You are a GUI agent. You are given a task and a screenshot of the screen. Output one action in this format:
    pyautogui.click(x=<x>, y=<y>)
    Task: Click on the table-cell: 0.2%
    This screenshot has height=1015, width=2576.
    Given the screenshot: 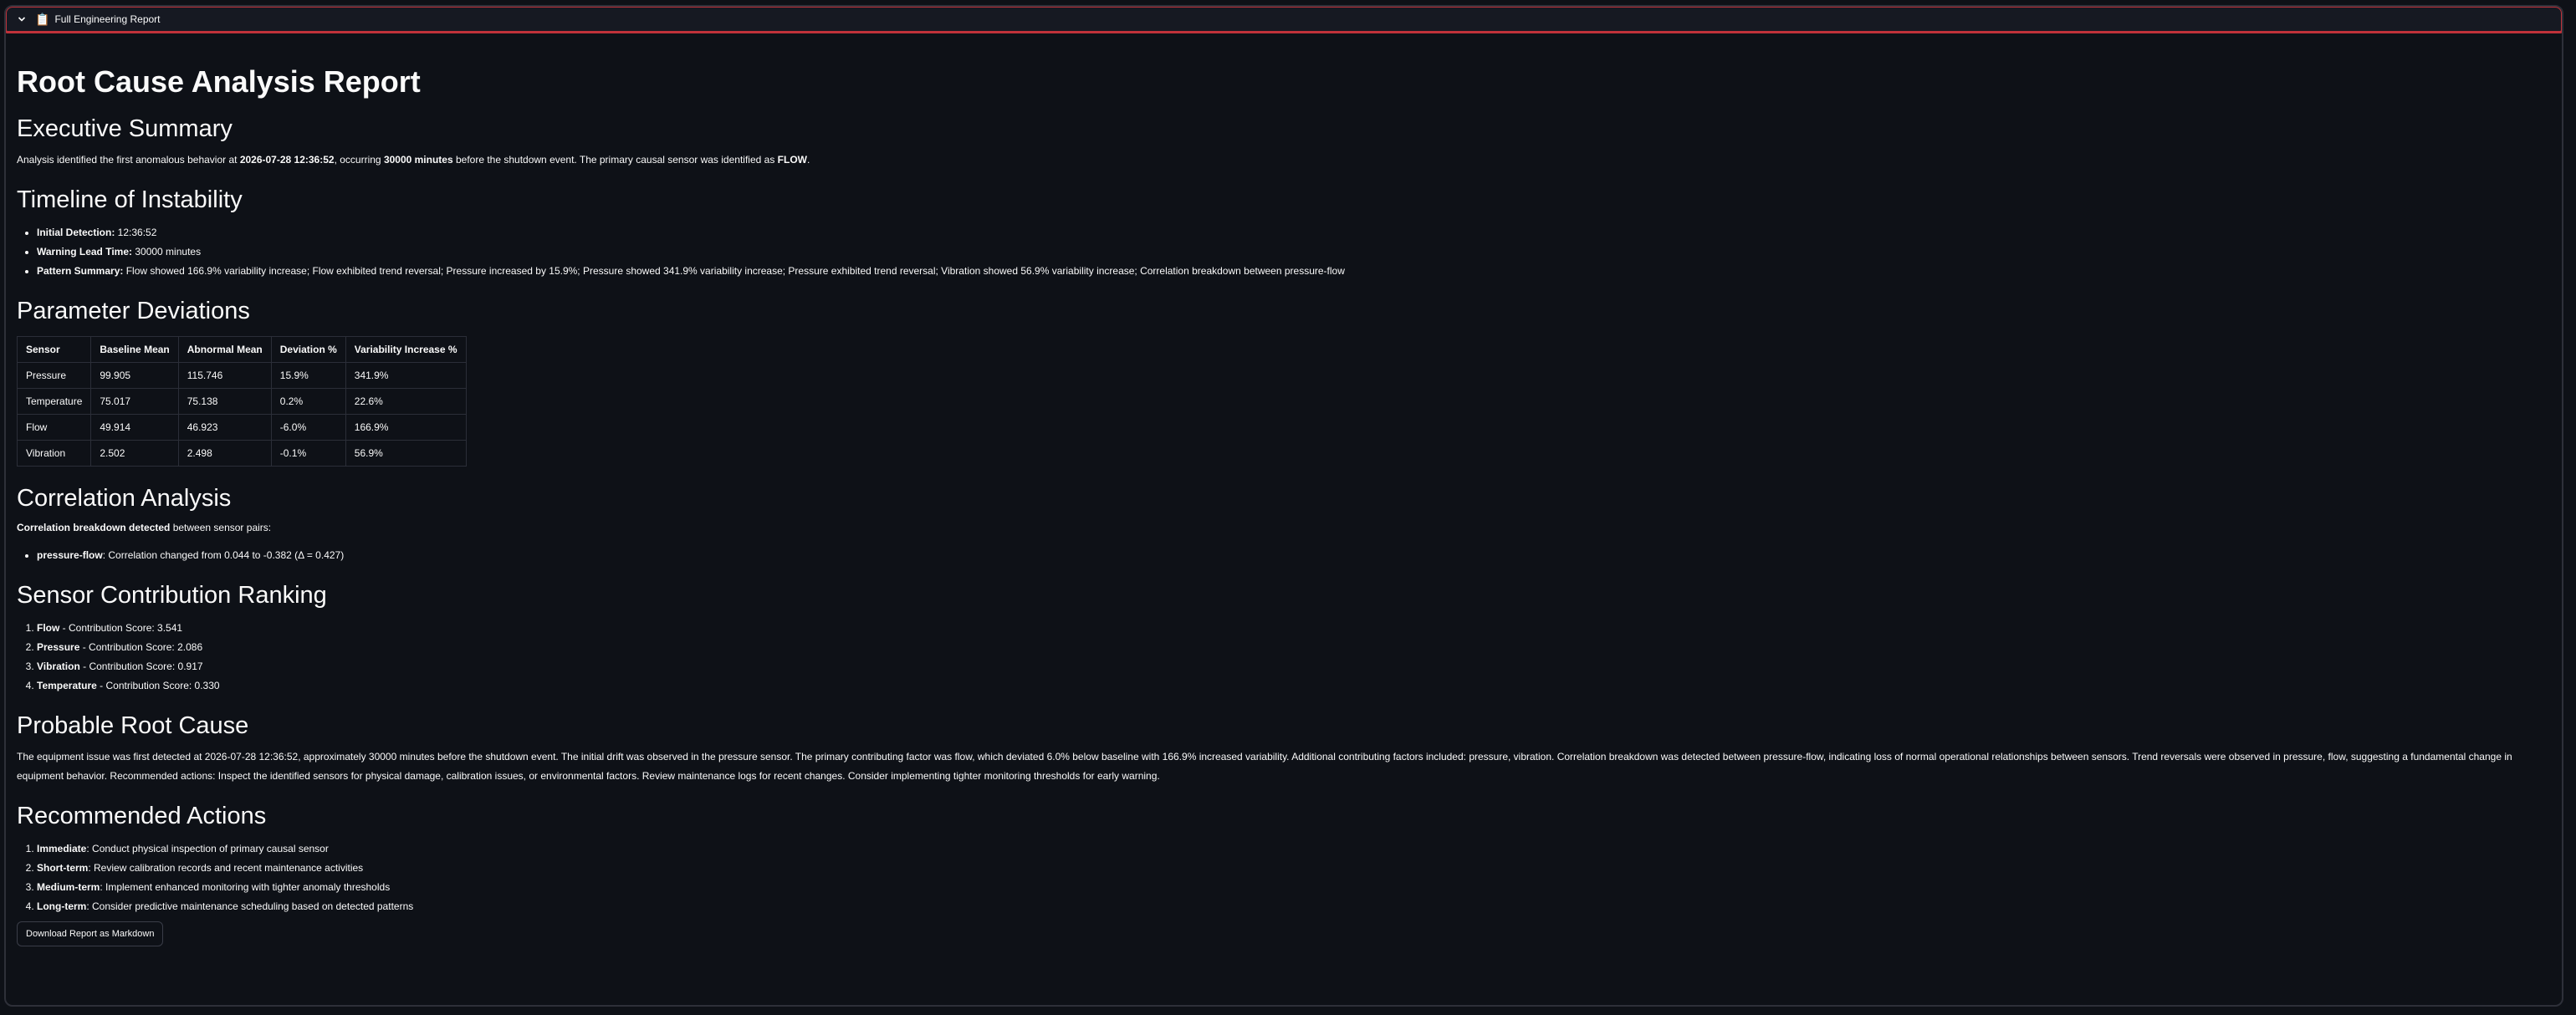 What is the action you would take?
    pyautogui.click(x=308, y=401)
    